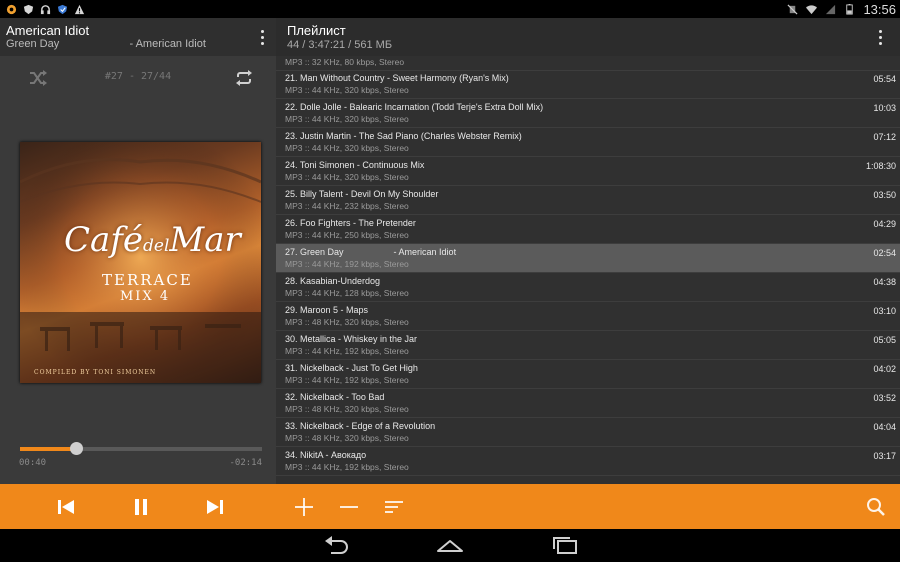  Describe the element at coordinates (345, 62) in the screenshot. I see `track-meta: MP3 :: 32 KHz, 80 kbps, Stereo` at that location.